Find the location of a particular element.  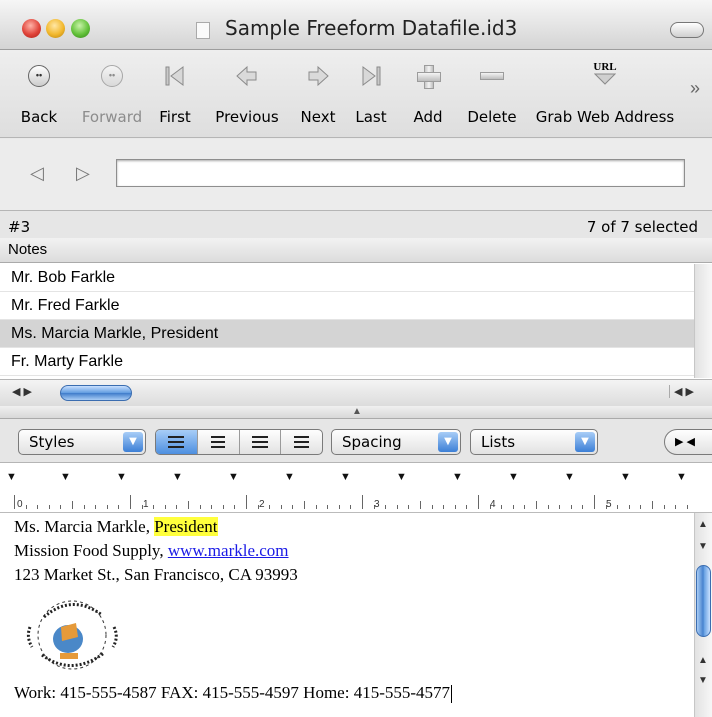

styles-popup: Styles ▼ is located at coordinates (82, 442).